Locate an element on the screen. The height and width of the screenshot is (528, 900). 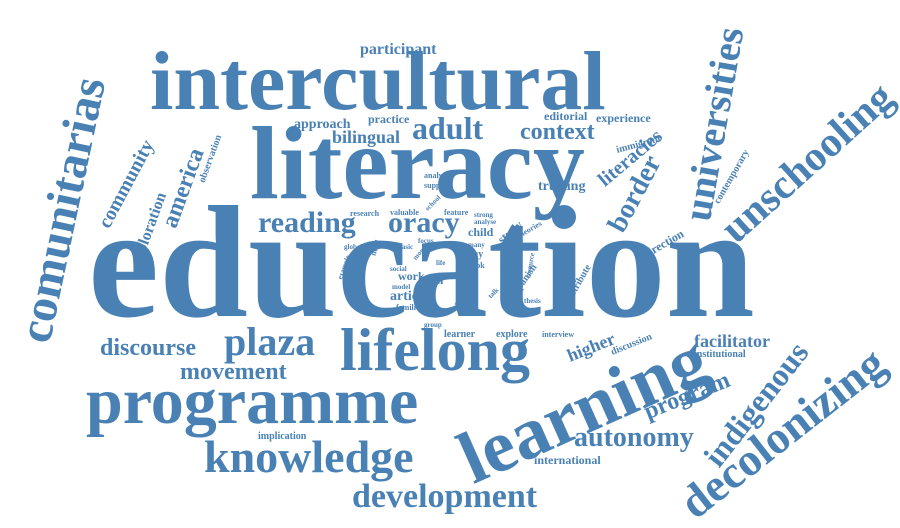
word-approach: approach is located at coordinates (322, 124).